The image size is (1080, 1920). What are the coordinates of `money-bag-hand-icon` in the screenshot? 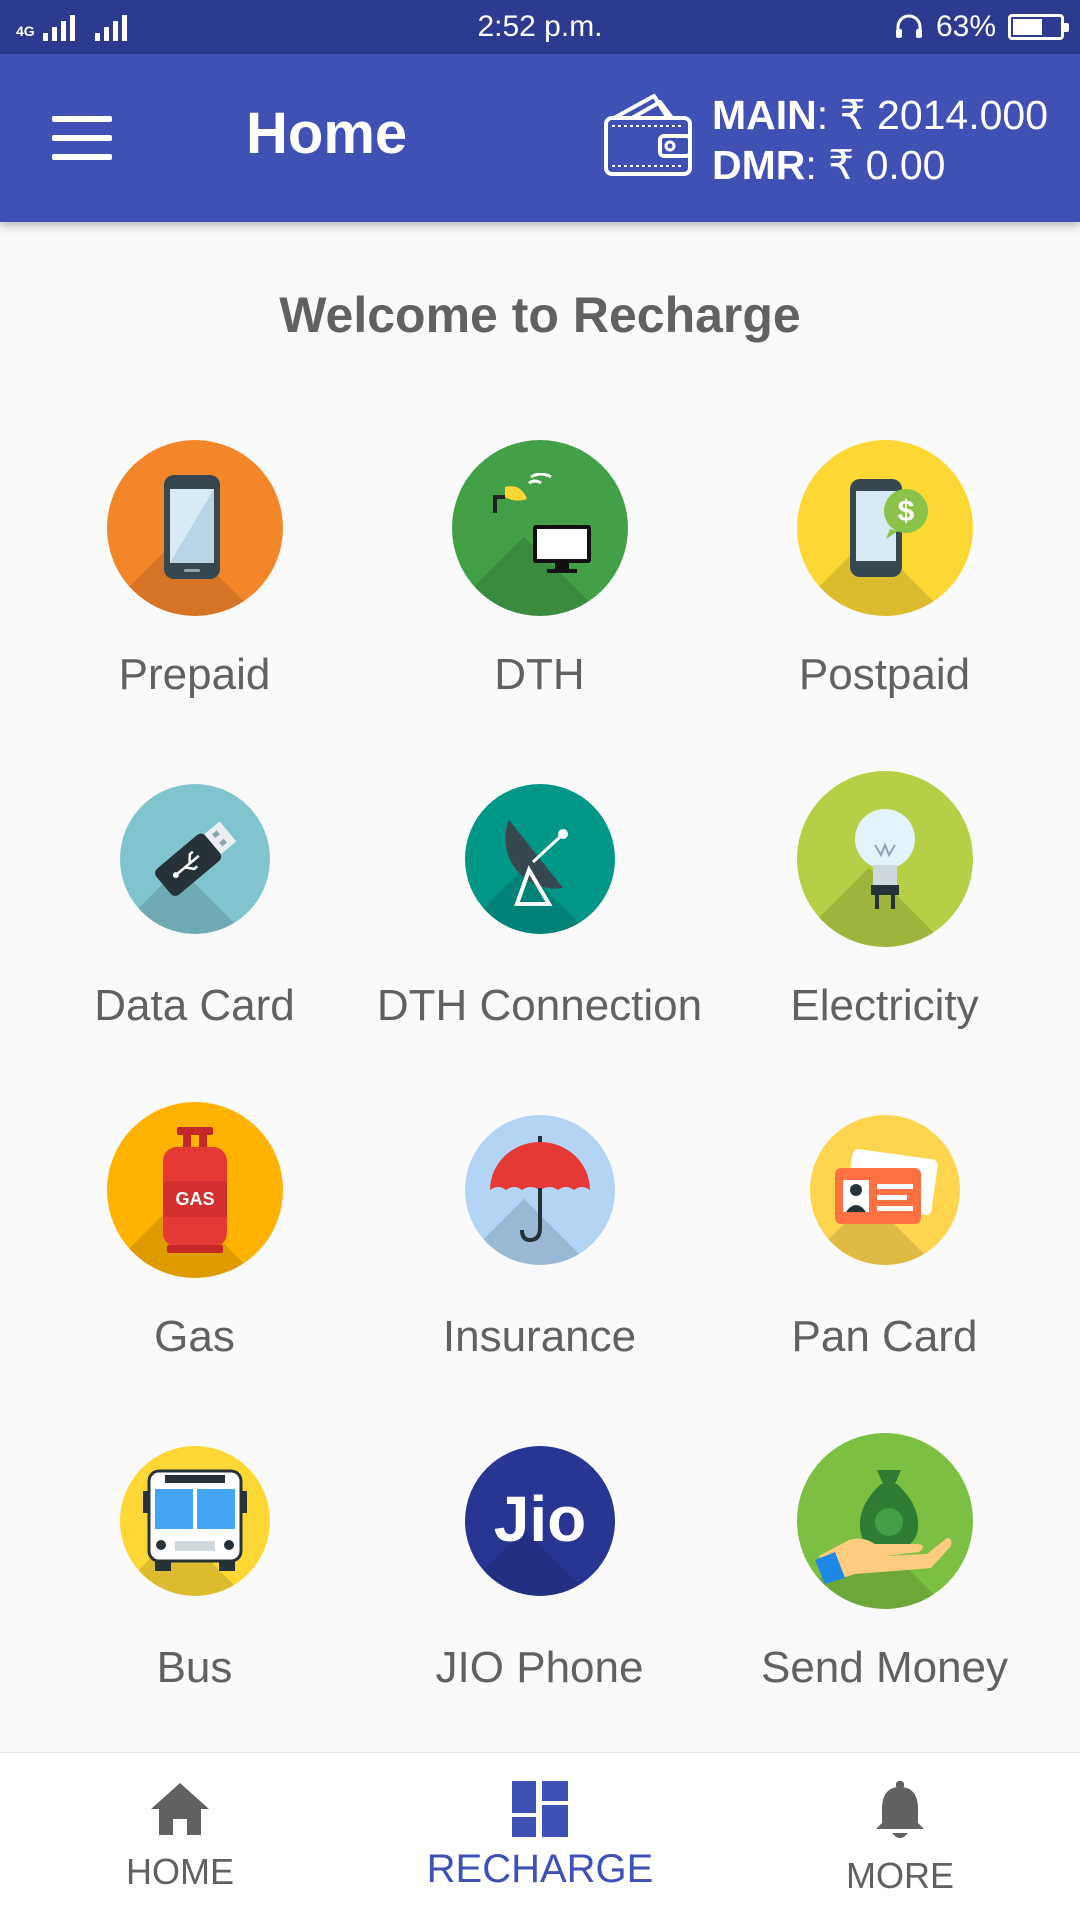 It's located at (884, 1521).